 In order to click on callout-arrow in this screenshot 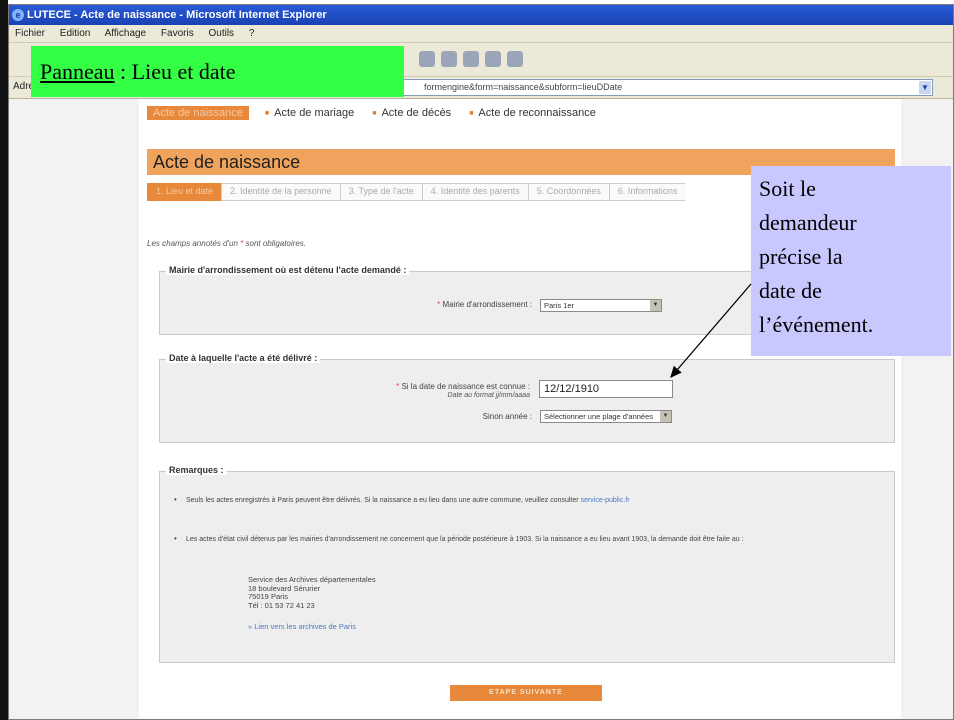, I will do `click(711, 330)`.